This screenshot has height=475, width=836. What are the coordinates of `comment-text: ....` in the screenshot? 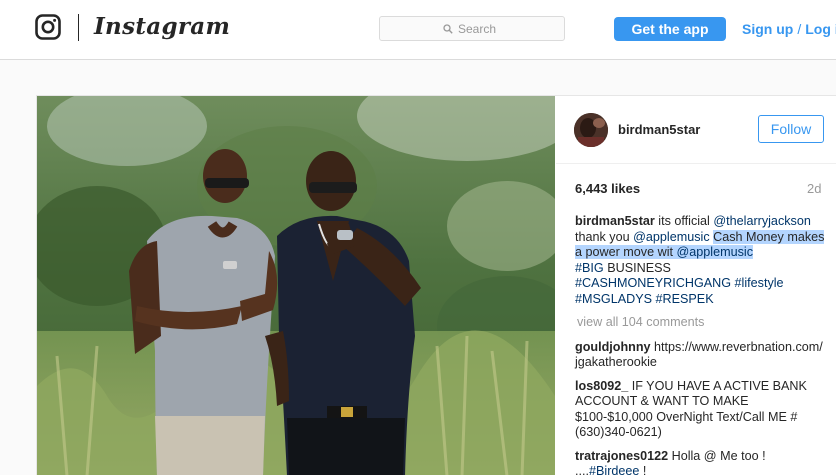 It's located at (582, 469).